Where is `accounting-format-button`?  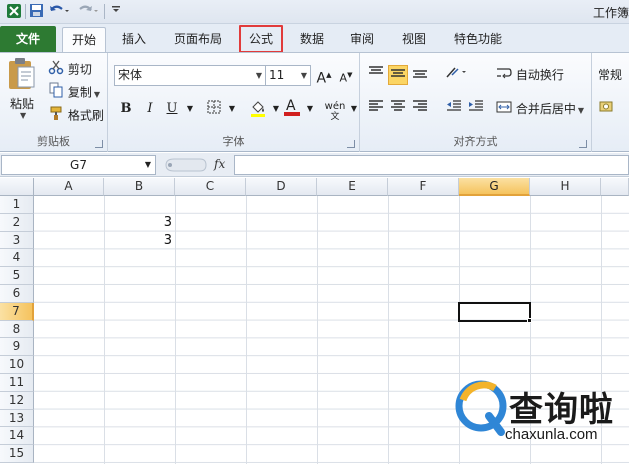 accounting-format-button is located at coordinates (608, 109).